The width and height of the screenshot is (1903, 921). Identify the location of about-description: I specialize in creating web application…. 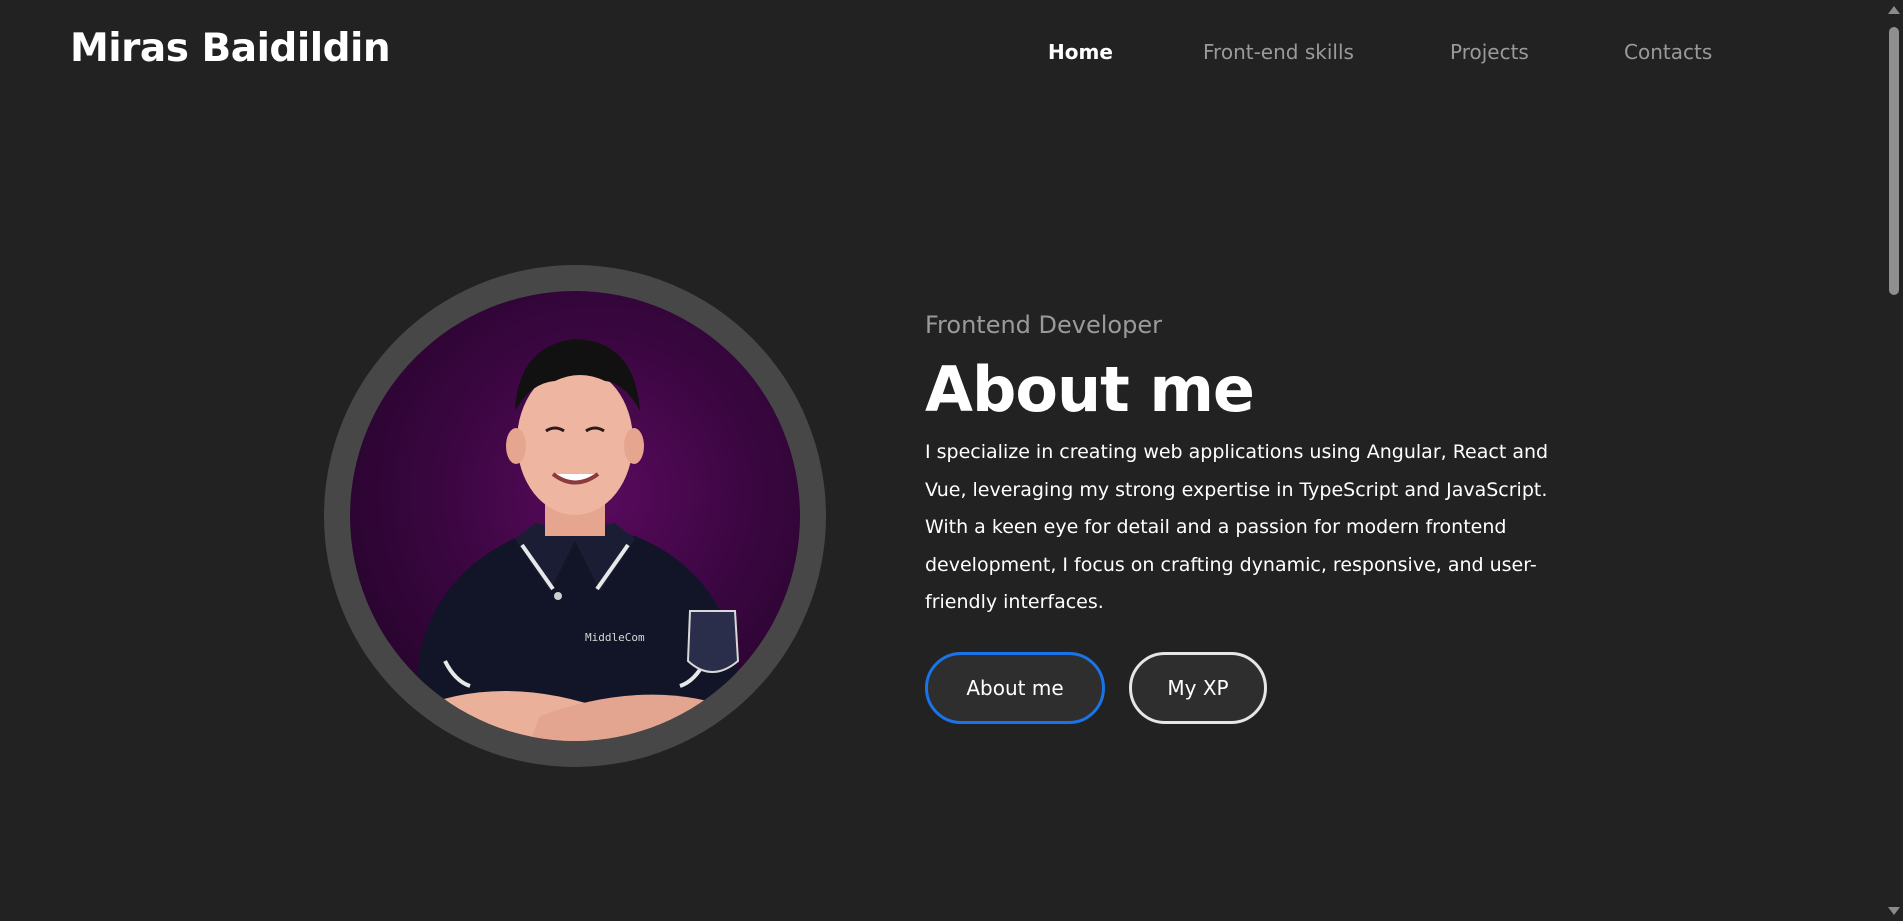
(1237, 527).